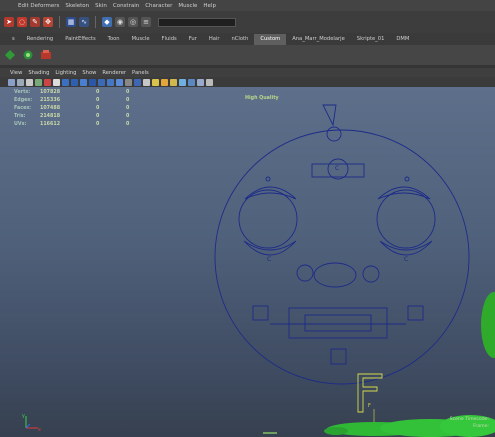 The height and width of the screenshot is (437, 495). I want to click on mouth-inner-rect-curve, so click(338, 323).